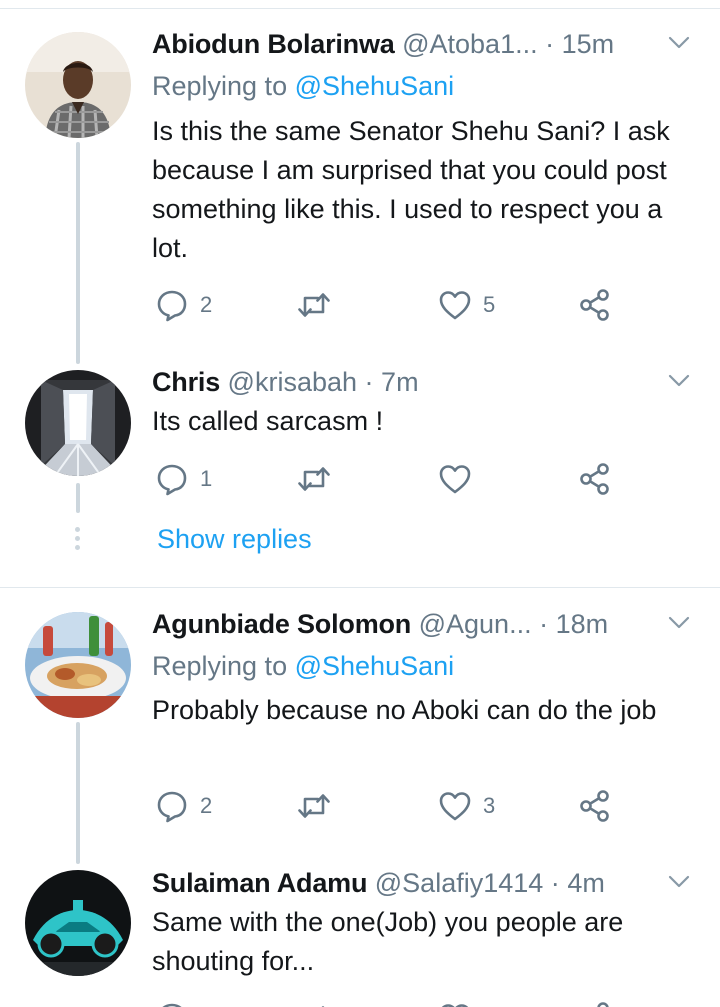  Describe the element at coordinates (259, 883) in the screenshot. I see `display-name: Sulaiman Adamu` at that location.